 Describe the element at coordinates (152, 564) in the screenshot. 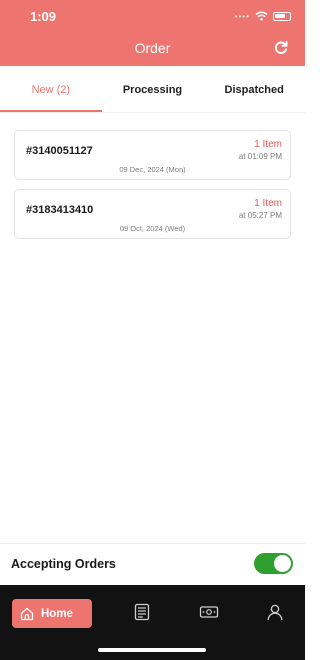

I see `accepting-orders-bar: Accepting Orders` at that location.